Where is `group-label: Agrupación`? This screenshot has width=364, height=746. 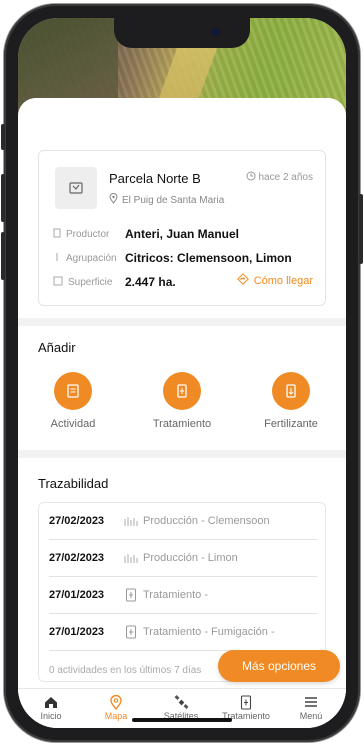 group-label: Agrupación is located at coordinates (89, 258).